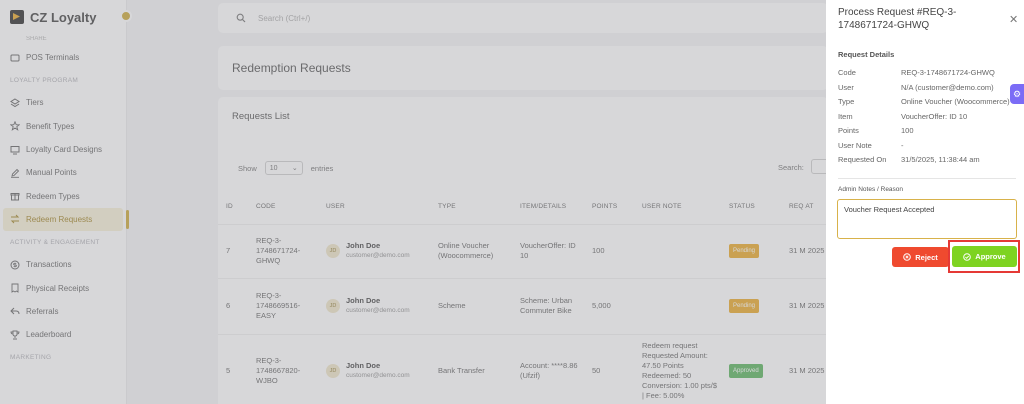 The height and width of the screenshot is (404, 1024). I want to click on reject-button: Reject, so click(920, 257).